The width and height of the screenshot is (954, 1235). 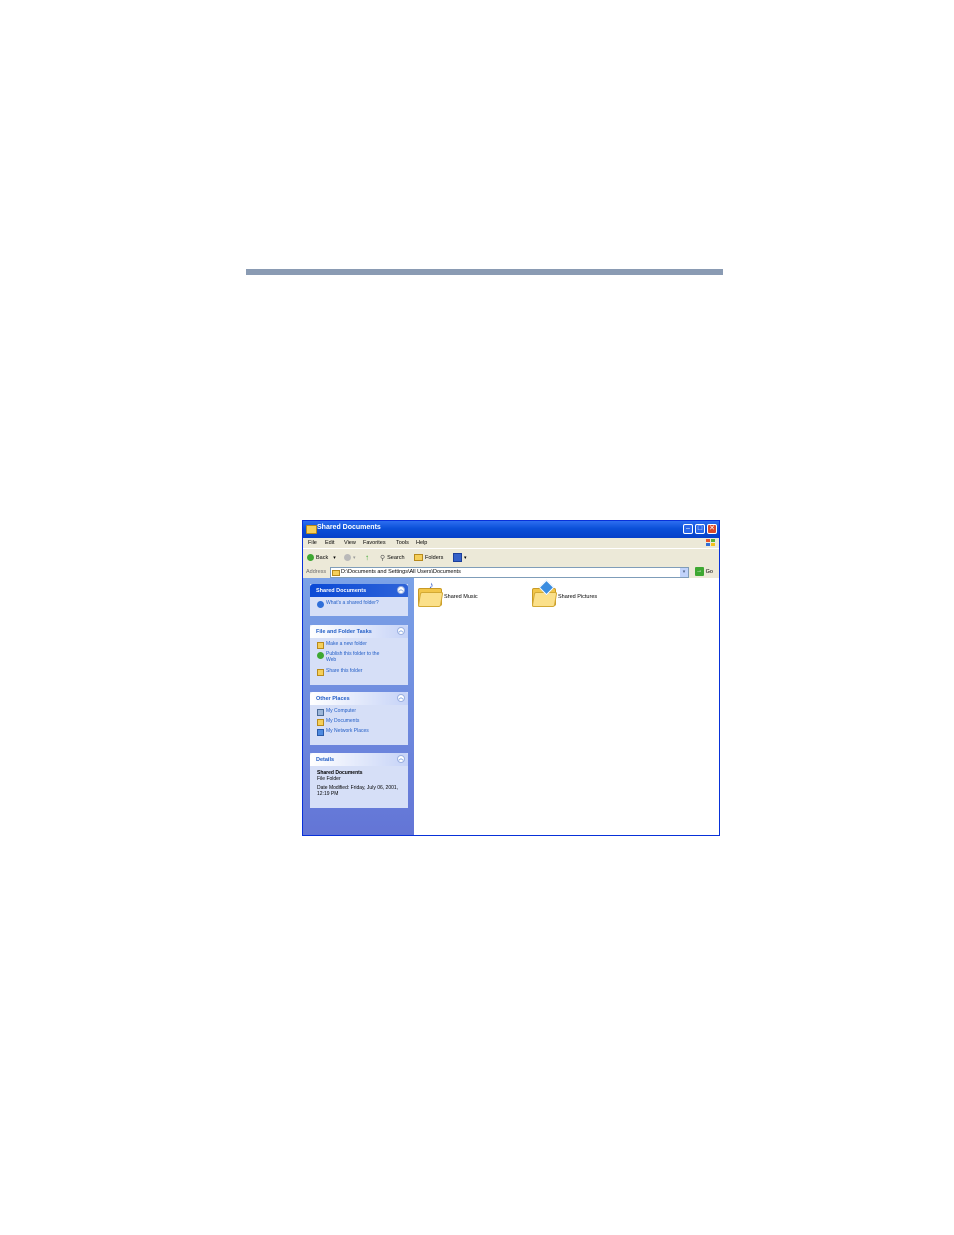 I want to click on link-label: Make a new folder, so click(x=346, y=644).